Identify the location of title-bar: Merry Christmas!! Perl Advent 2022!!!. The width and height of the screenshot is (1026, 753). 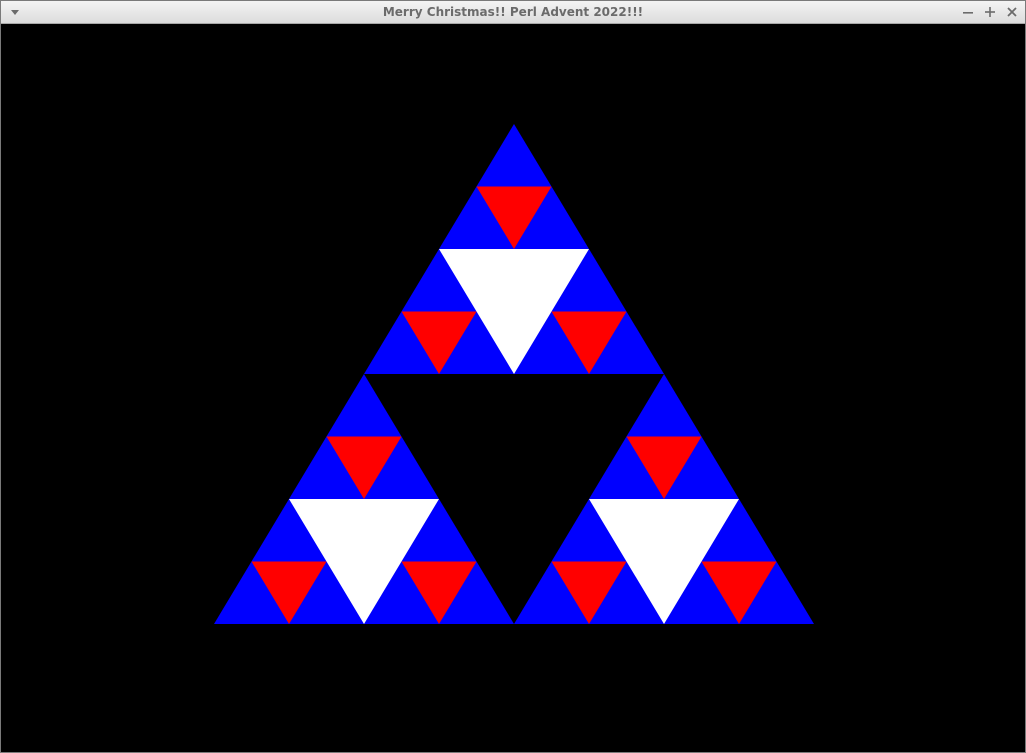
(513, 12).